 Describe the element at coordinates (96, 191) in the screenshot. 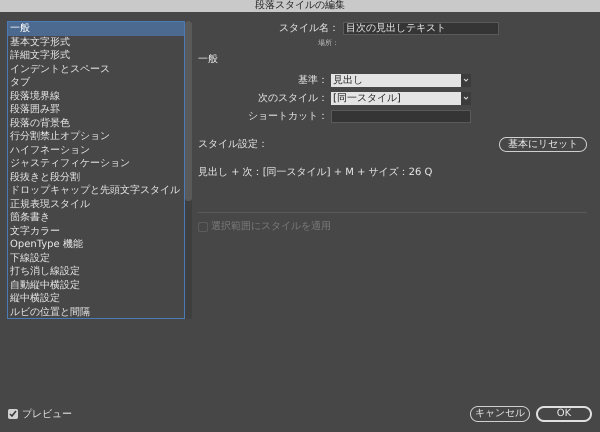

I see `category-item: ドロップキャップと先頭文字スタイル` at that location.